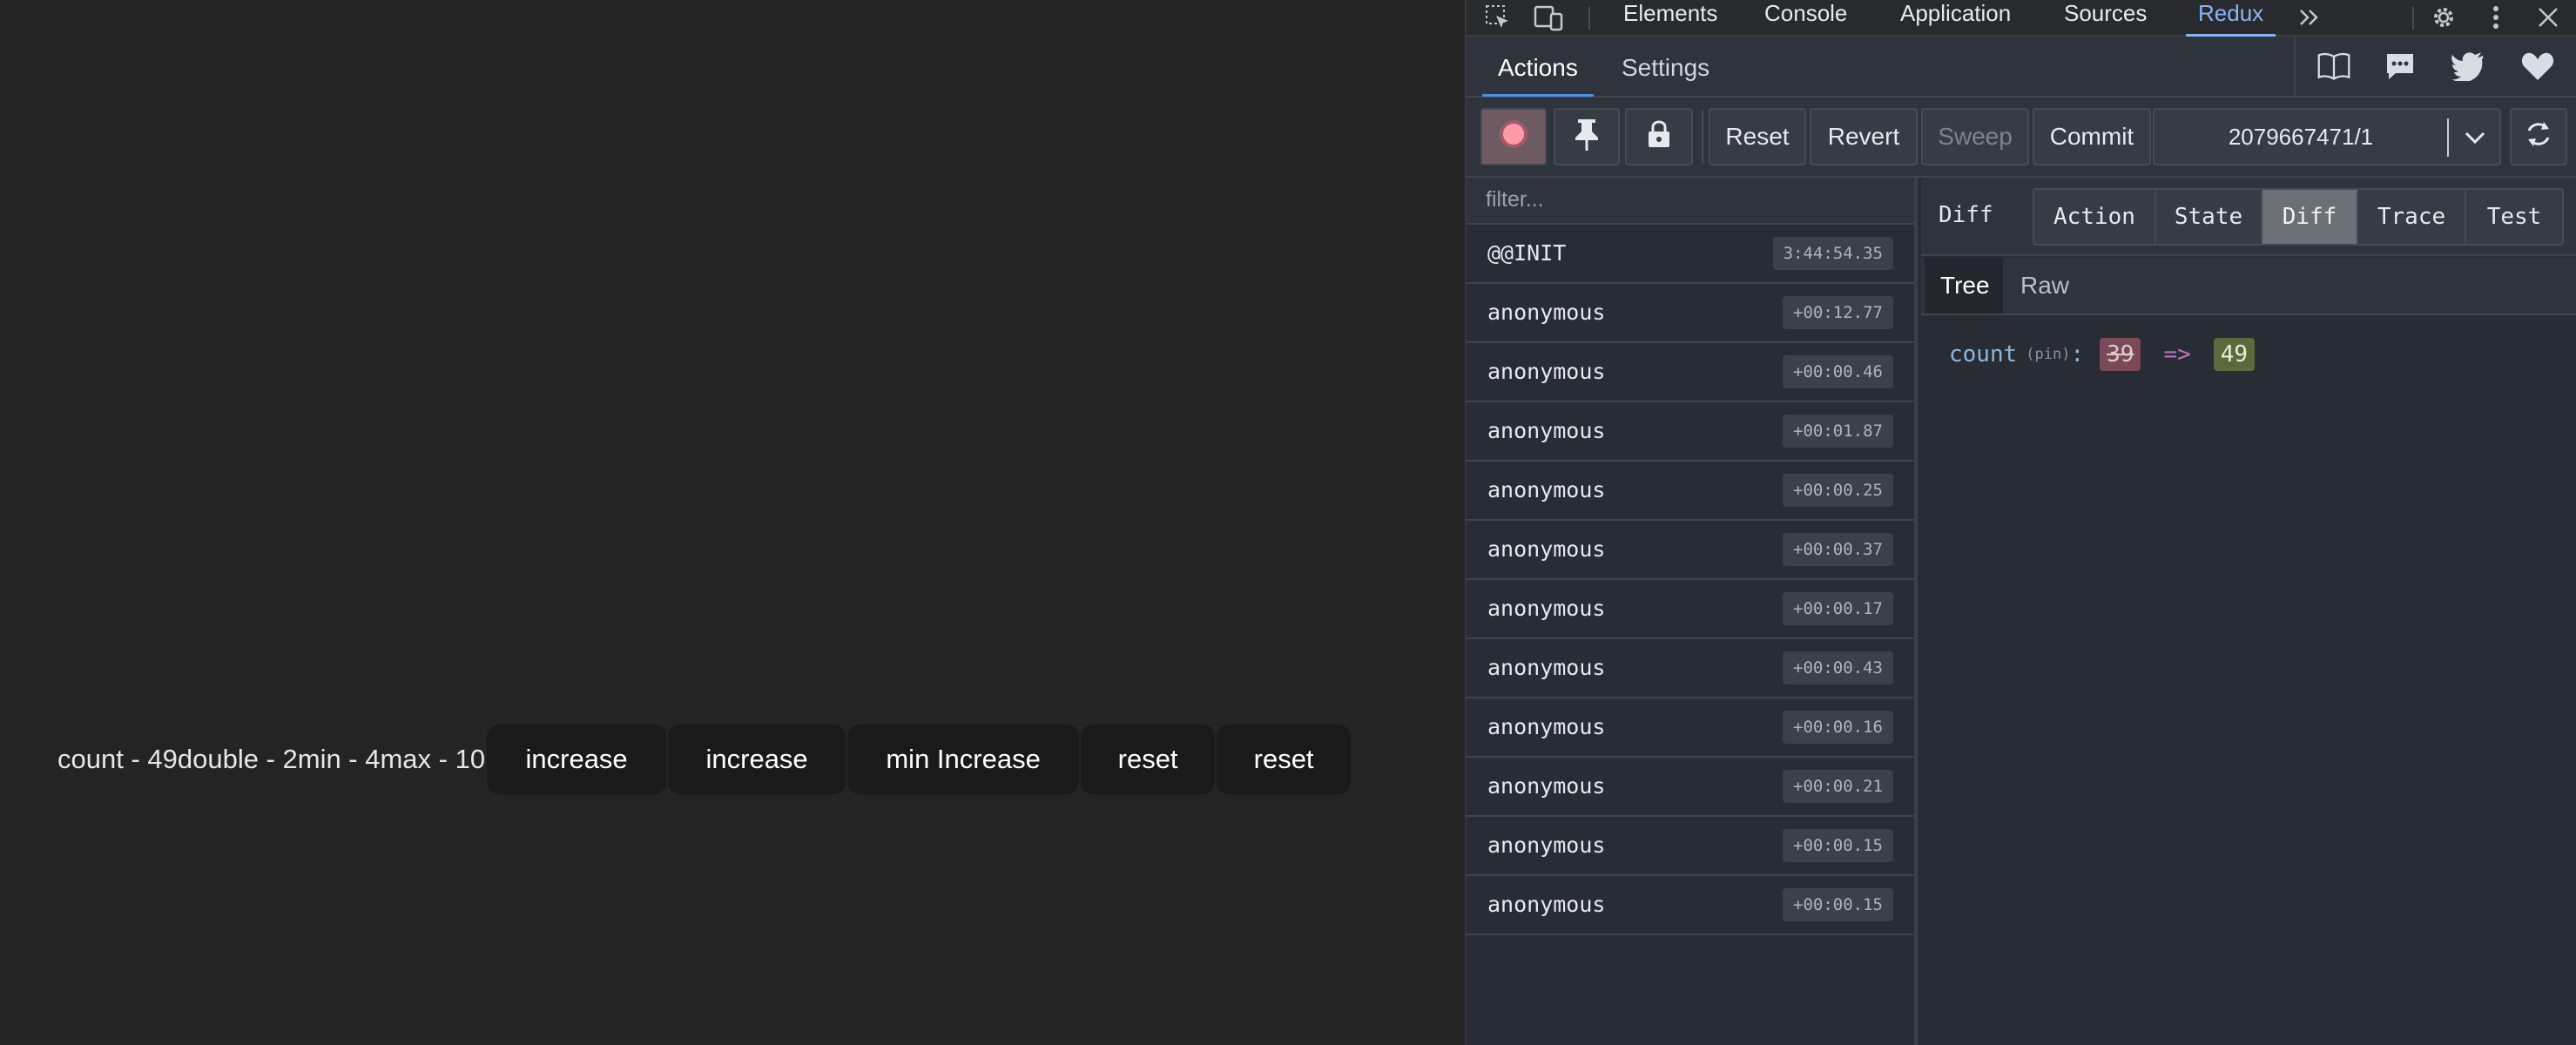  Describe the element at coordinates (1975, 136) in the screenshot. I see `sweep-button: Sweep` at that location.